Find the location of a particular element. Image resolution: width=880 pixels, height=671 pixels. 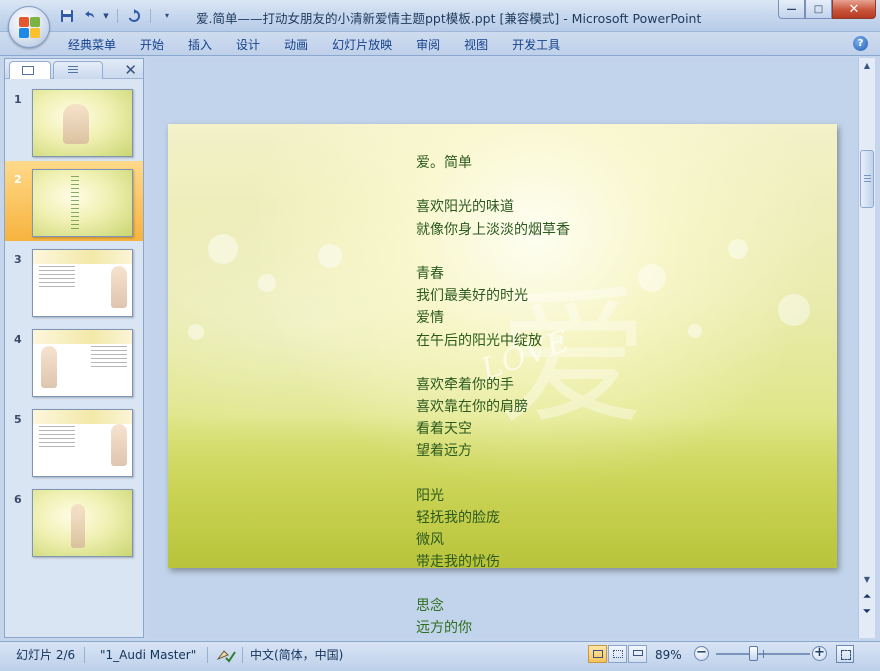

outline-icon is located at coordinates (73, 70).